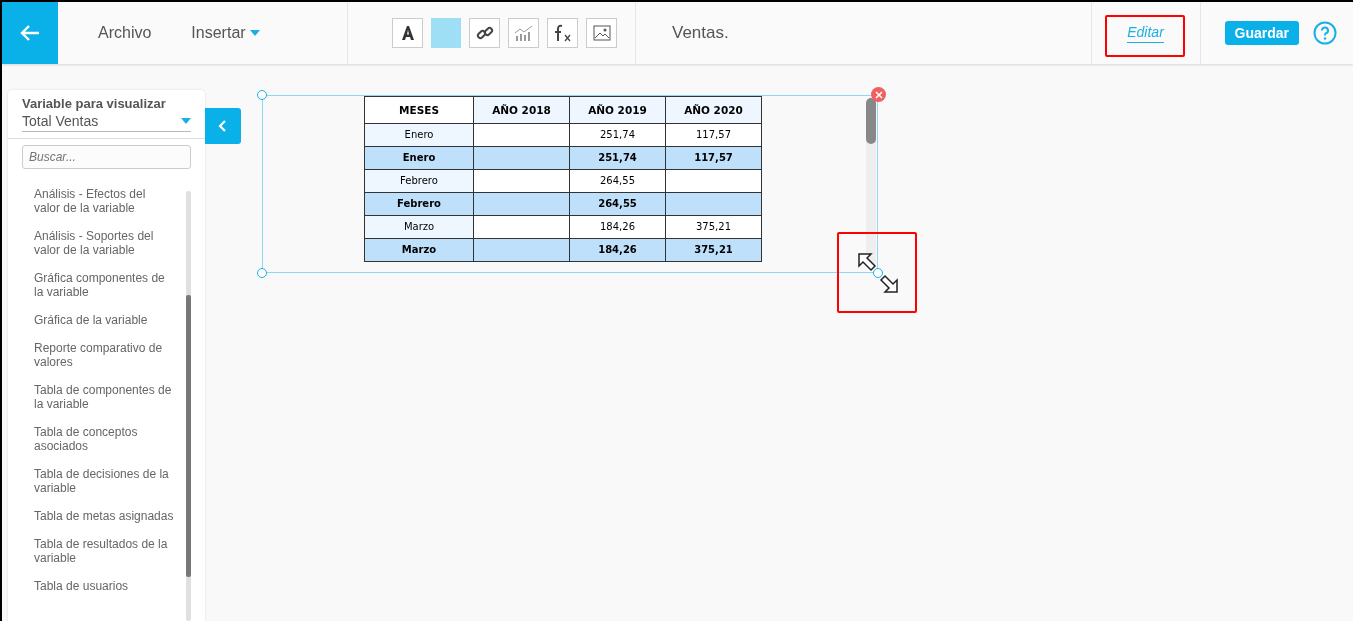  I want to click on chart-tool, so click(523, 33).